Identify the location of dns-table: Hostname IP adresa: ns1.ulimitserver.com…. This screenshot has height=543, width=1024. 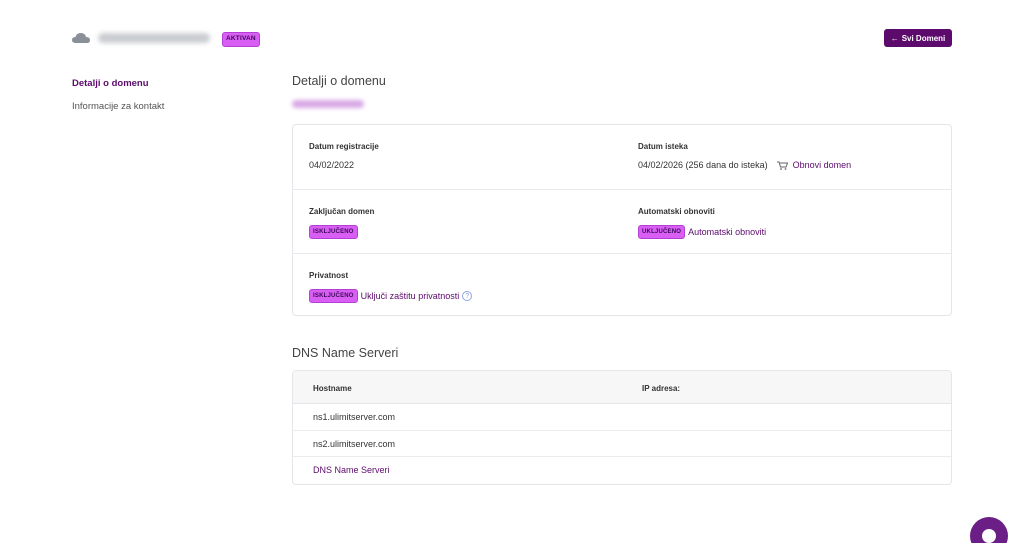
(622, 427).